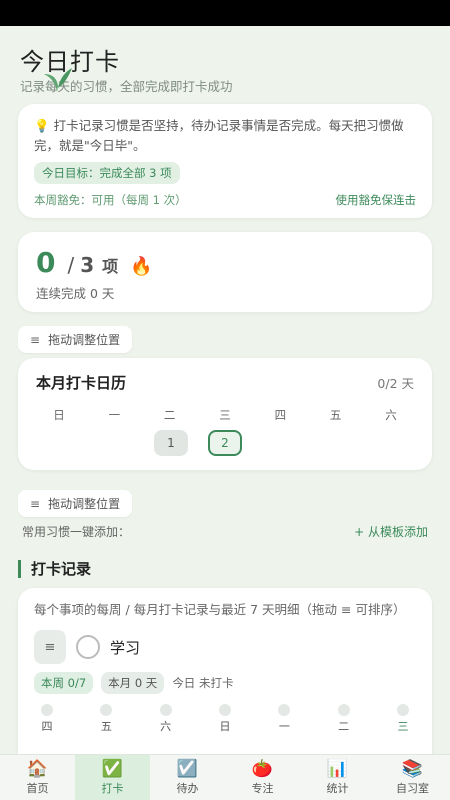 The image size is (450, 800). Describe the element at coordinates (337, 788) in the screenshot. I see `tab-label: 统计` at that location.